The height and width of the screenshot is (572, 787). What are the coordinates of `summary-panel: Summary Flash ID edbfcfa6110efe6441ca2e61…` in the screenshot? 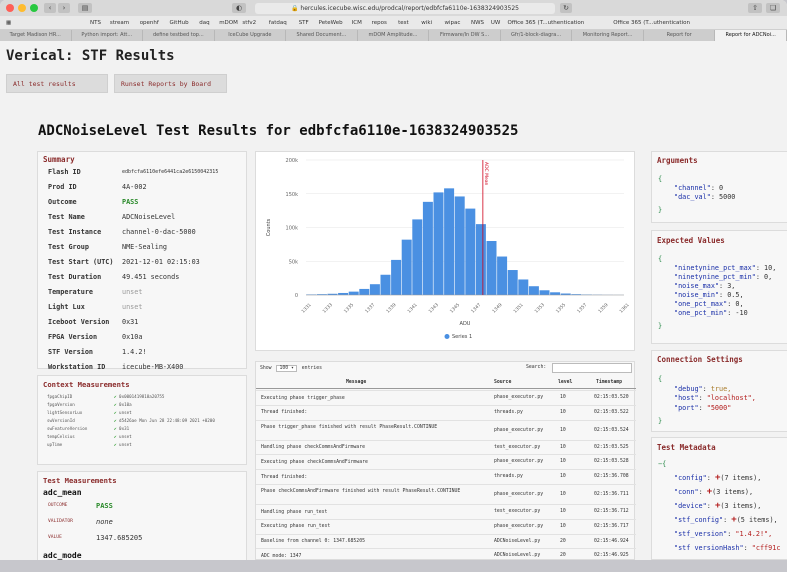 It's located at (142, 261).